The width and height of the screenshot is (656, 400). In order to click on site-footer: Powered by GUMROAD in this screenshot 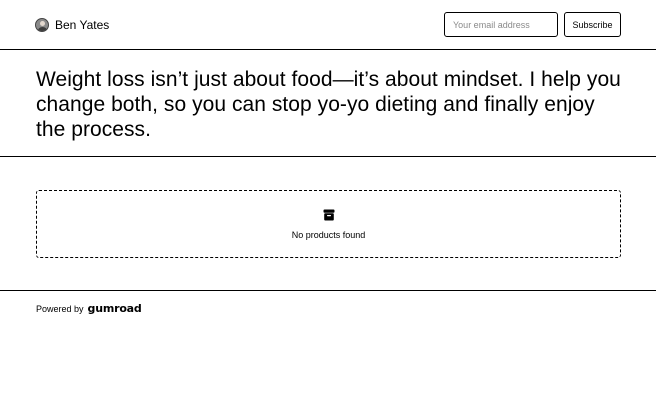, I will do `click(89, 309)`.